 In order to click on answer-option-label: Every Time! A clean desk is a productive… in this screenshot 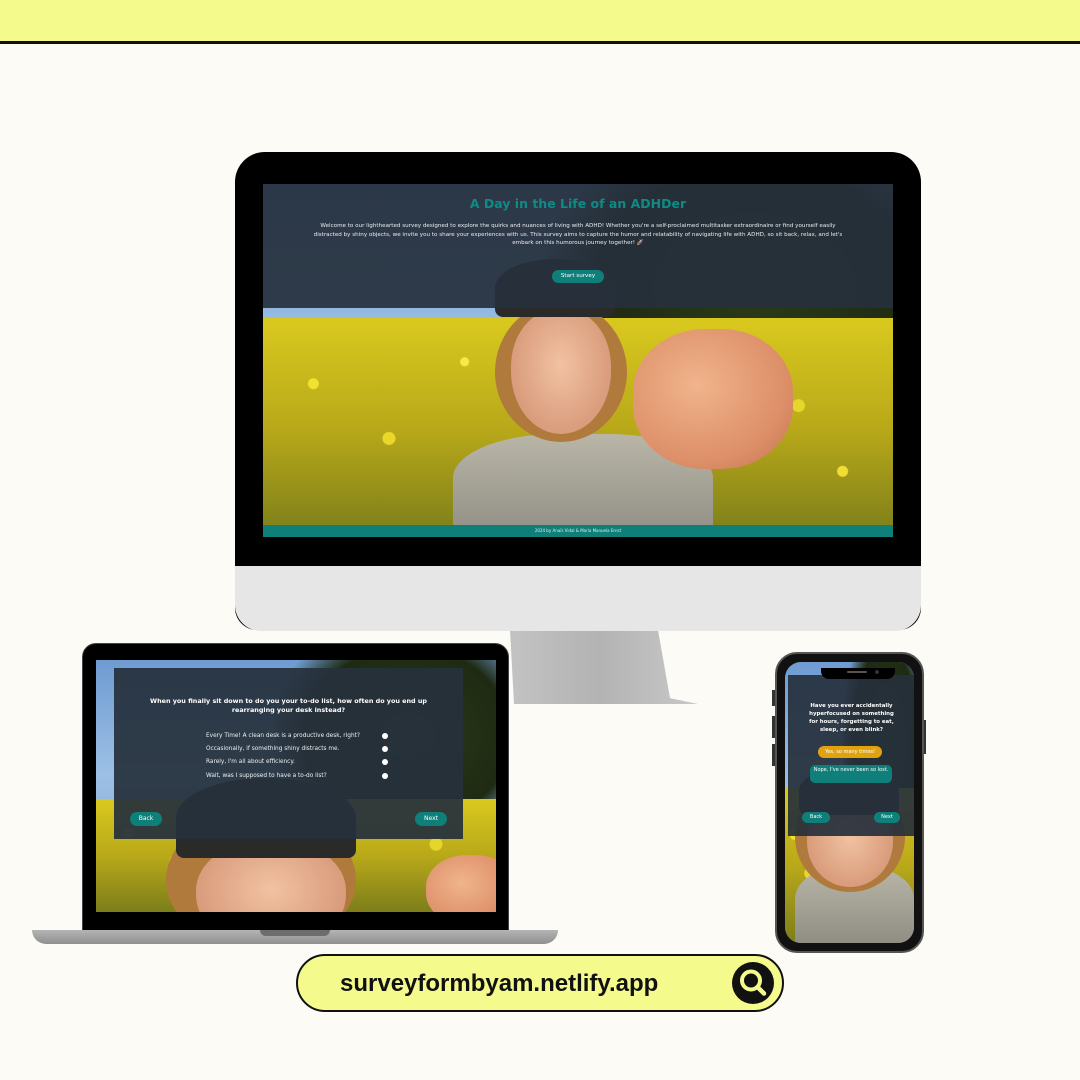, I will do `click(283, 736)`.